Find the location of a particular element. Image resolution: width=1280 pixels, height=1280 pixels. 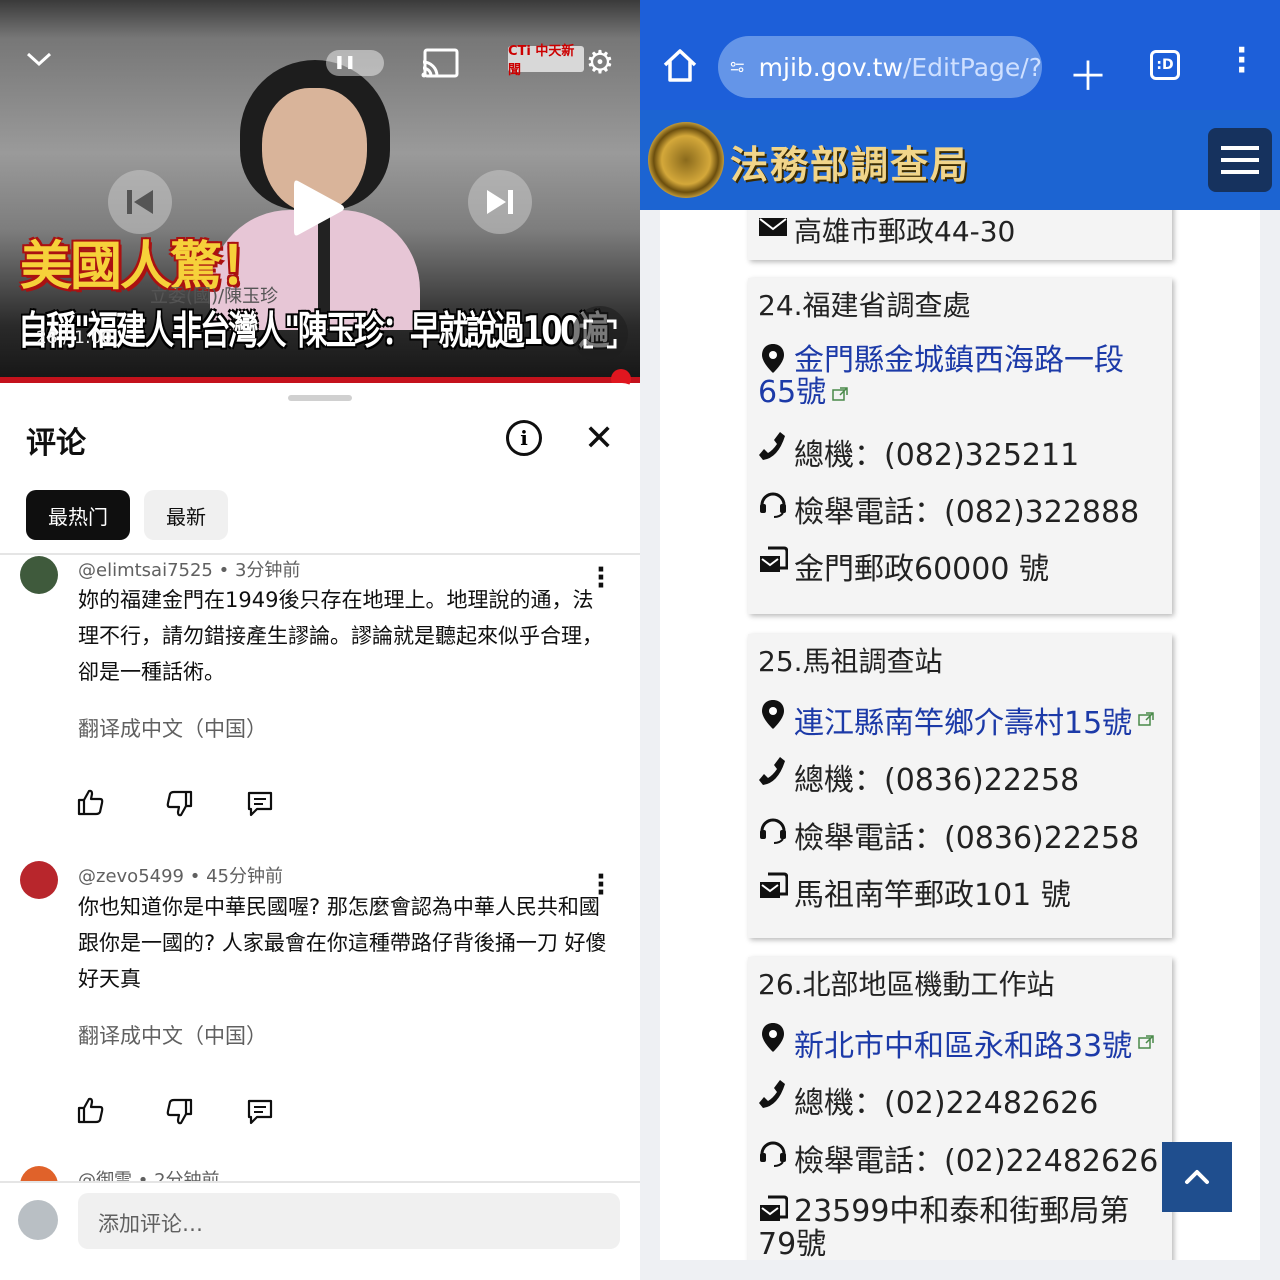

hamburger-menu-icon is located at coordinates (1240, 160).